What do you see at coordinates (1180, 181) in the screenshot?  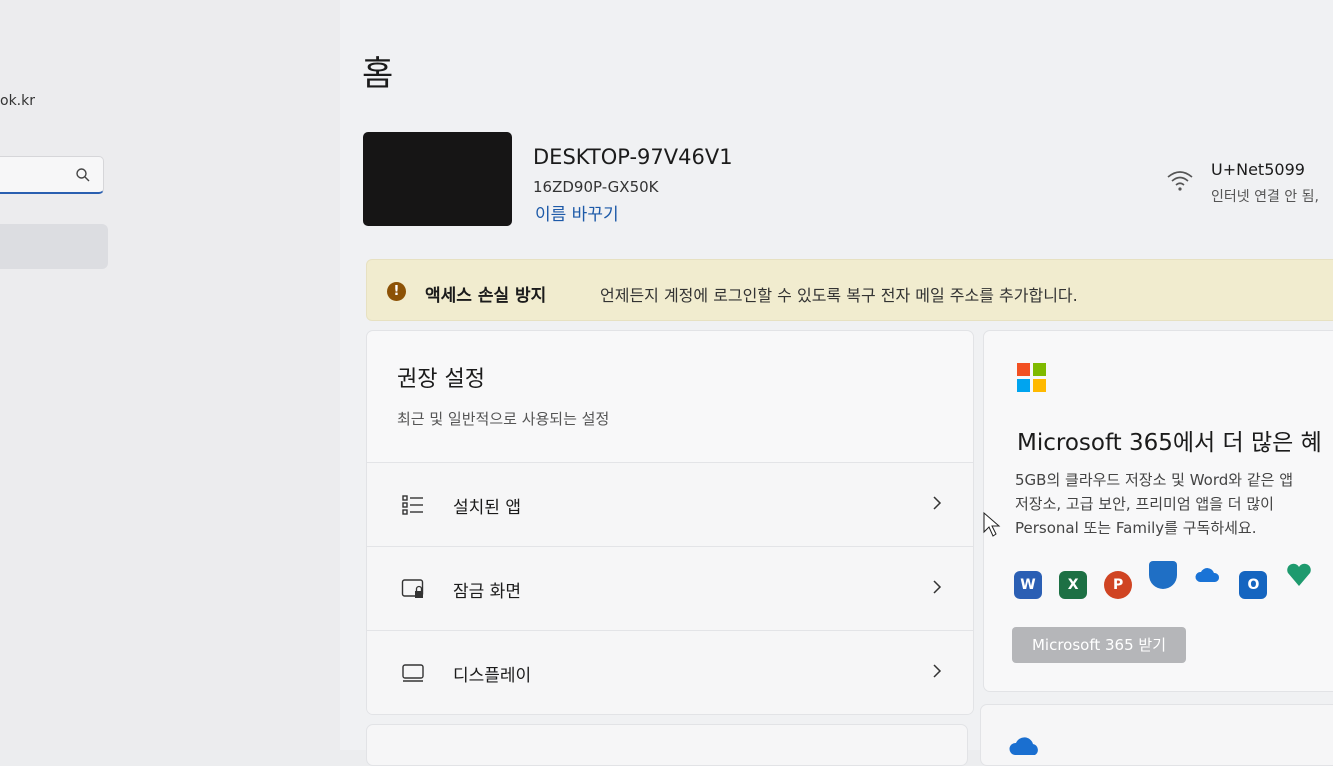 I see `wifi-icon` at bounding box center [1180, 181].